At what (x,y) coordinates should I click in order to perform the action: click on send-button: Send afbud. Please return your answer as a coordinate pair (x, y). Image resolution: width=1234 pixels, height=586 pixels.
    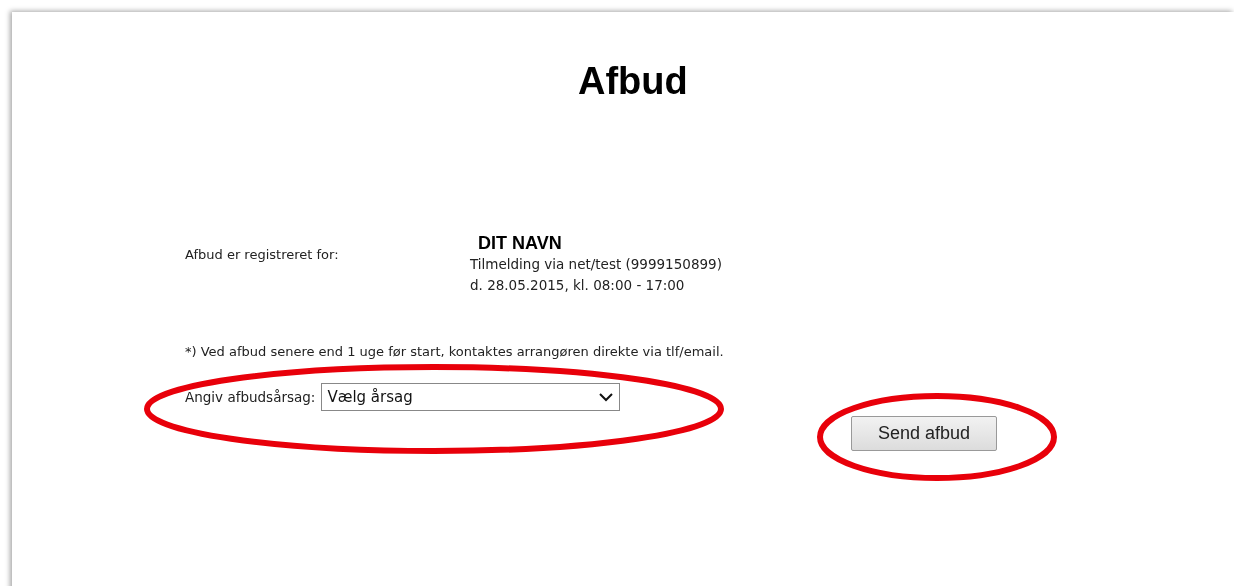
    Looking at the image, I should click on (924, 433).